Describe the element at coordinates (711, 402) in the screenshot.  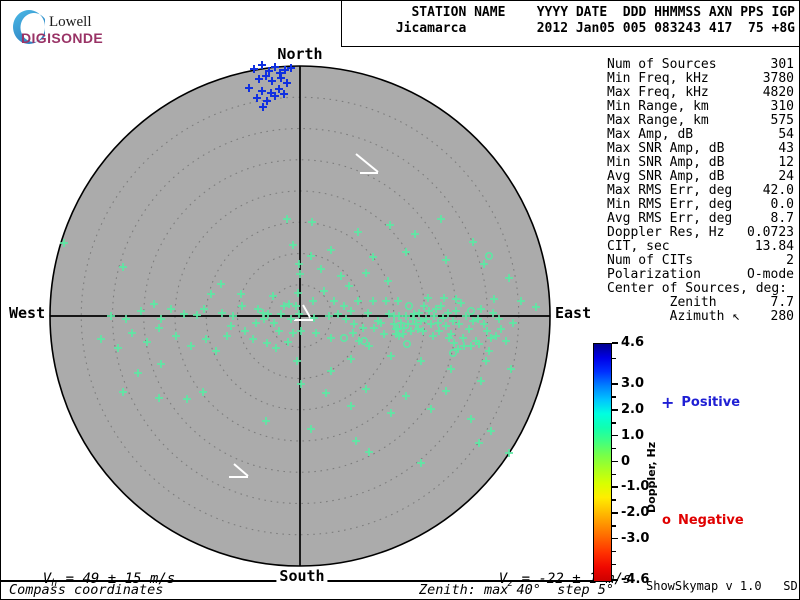
I see `legend-positive-label: Positive` at that location.